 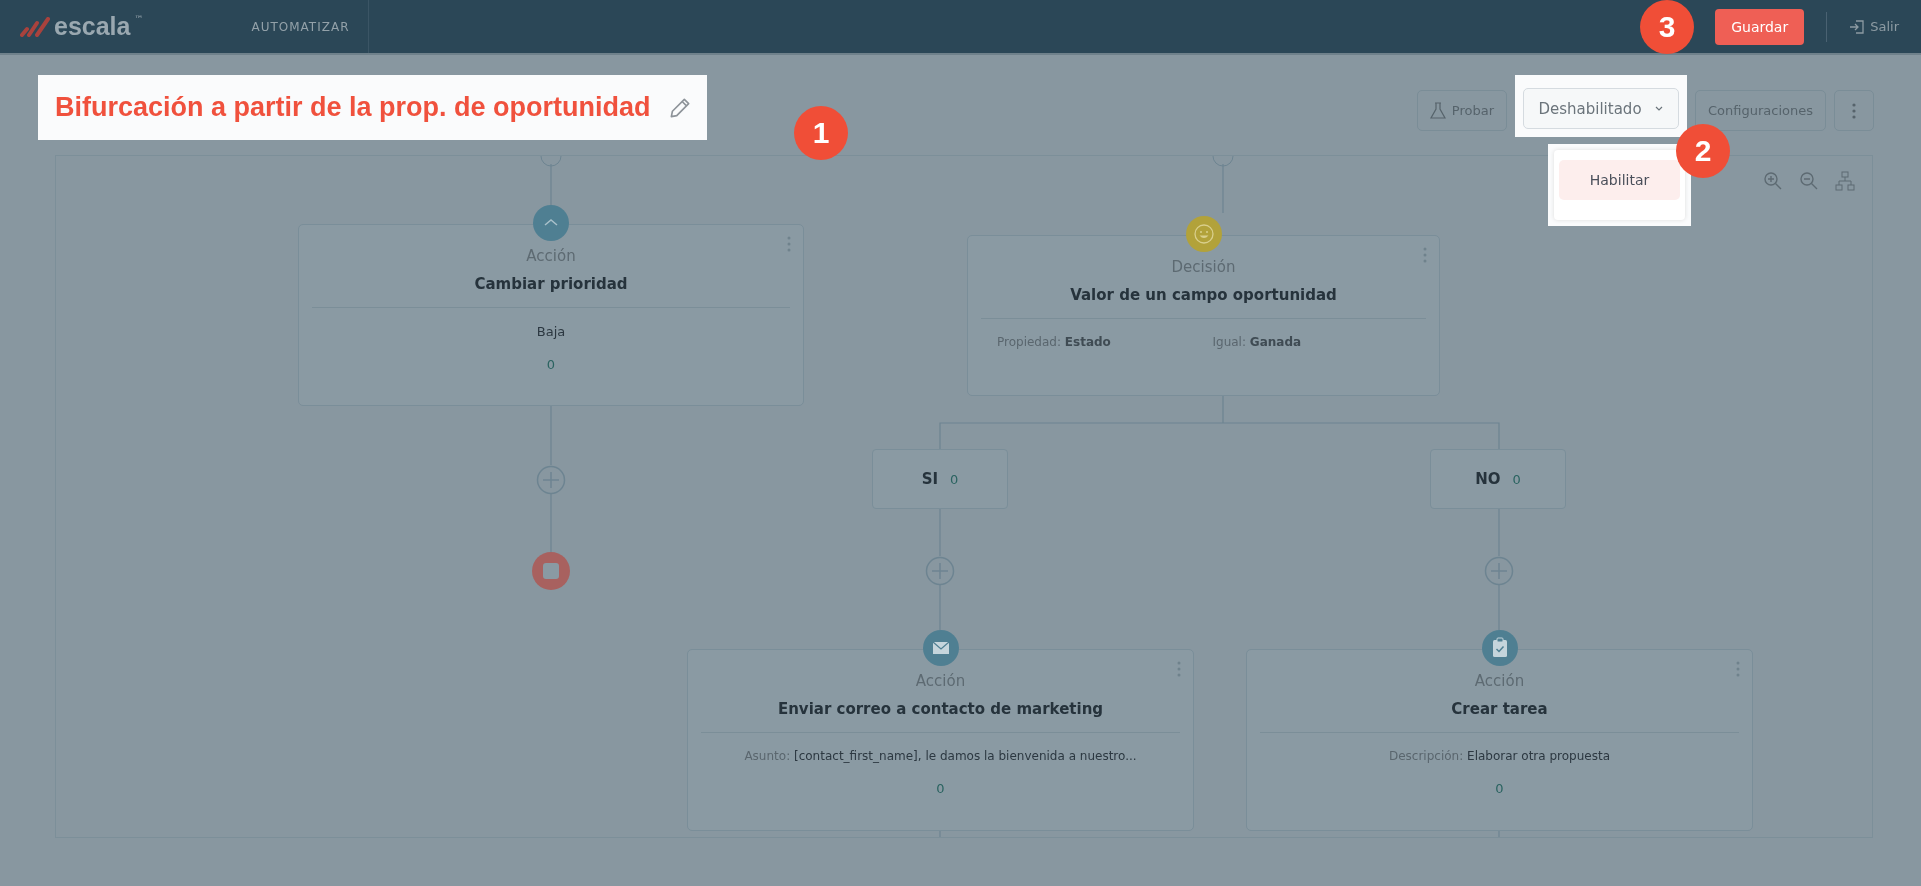 I want to click on detail-value: Baja, so click(x=551, y=331).